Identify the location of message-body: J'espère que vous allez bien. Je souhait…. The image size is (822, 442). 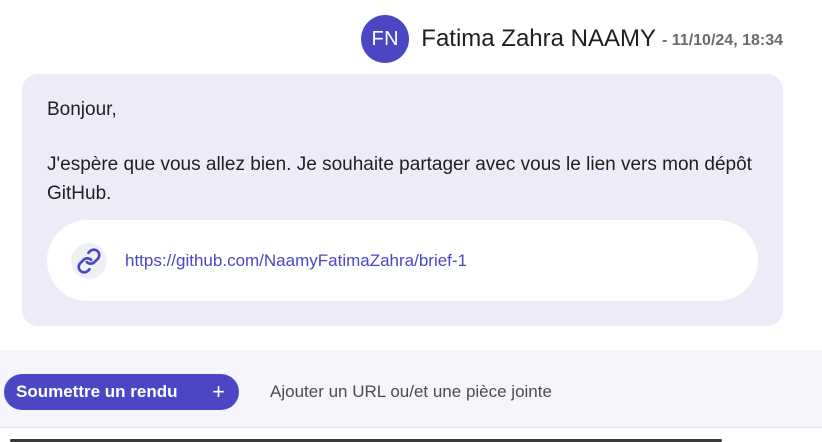
(399, 179).